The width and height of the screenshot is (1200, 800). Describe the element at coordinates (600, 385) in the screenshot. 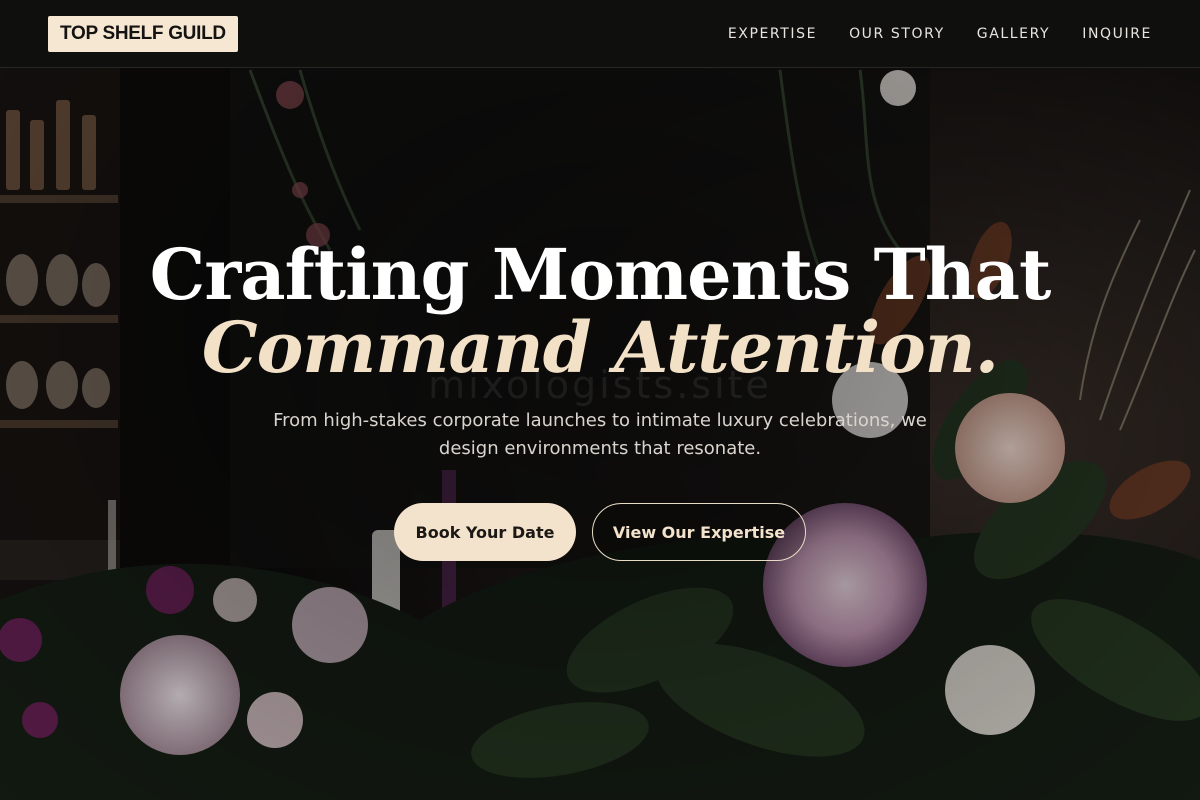

I see `watermark-text: mixologists.site` at that location.